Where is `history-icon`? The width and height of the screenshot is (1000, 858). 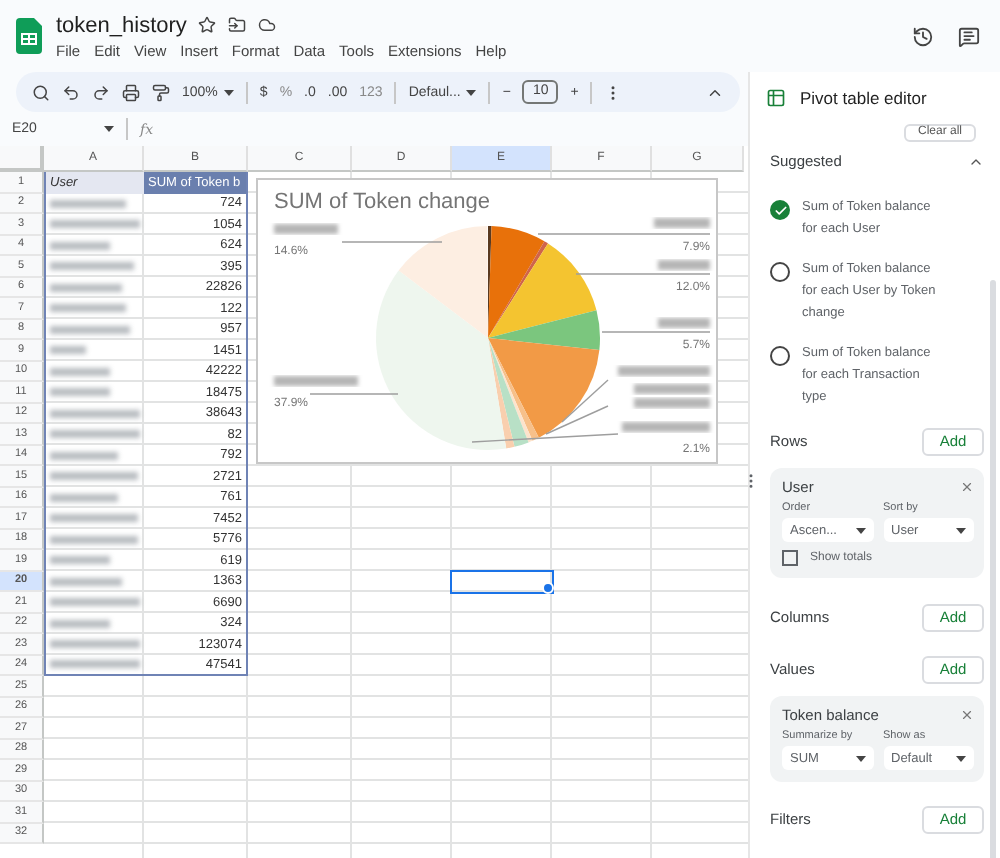 history-icon is located at coordinates (923, 36).